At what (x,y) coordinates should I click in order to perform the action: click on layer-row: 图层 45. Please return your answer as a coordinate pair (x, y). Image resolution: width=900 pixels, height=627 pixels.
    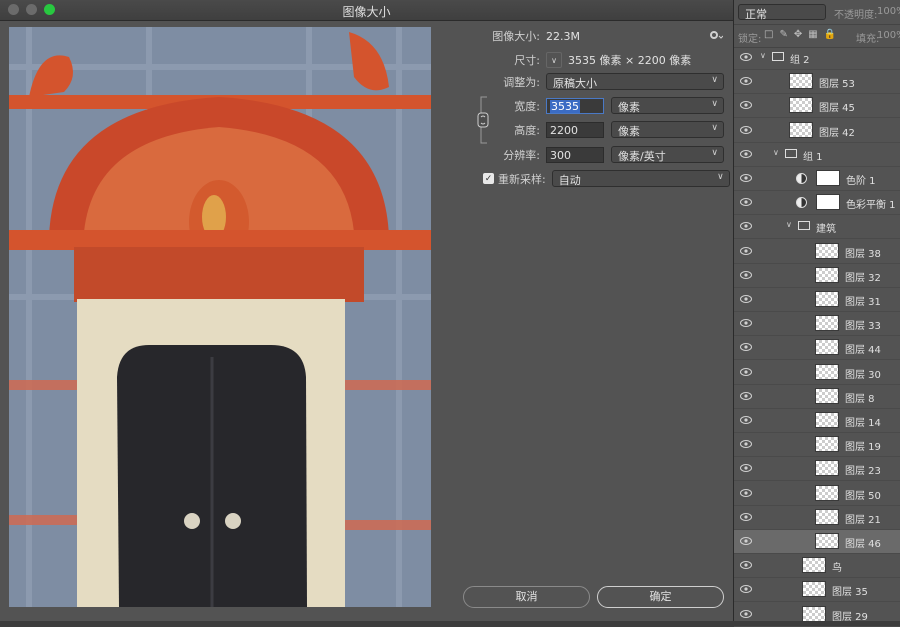
    Looking at the image, I should click on (817, 106).